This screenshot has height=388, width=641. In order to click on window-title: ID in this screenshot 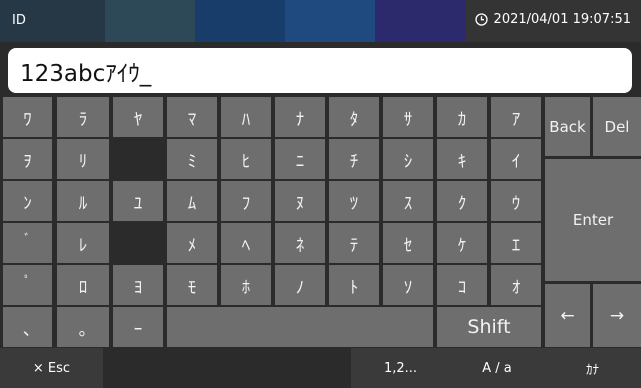, I will do `click(19, 20)`.